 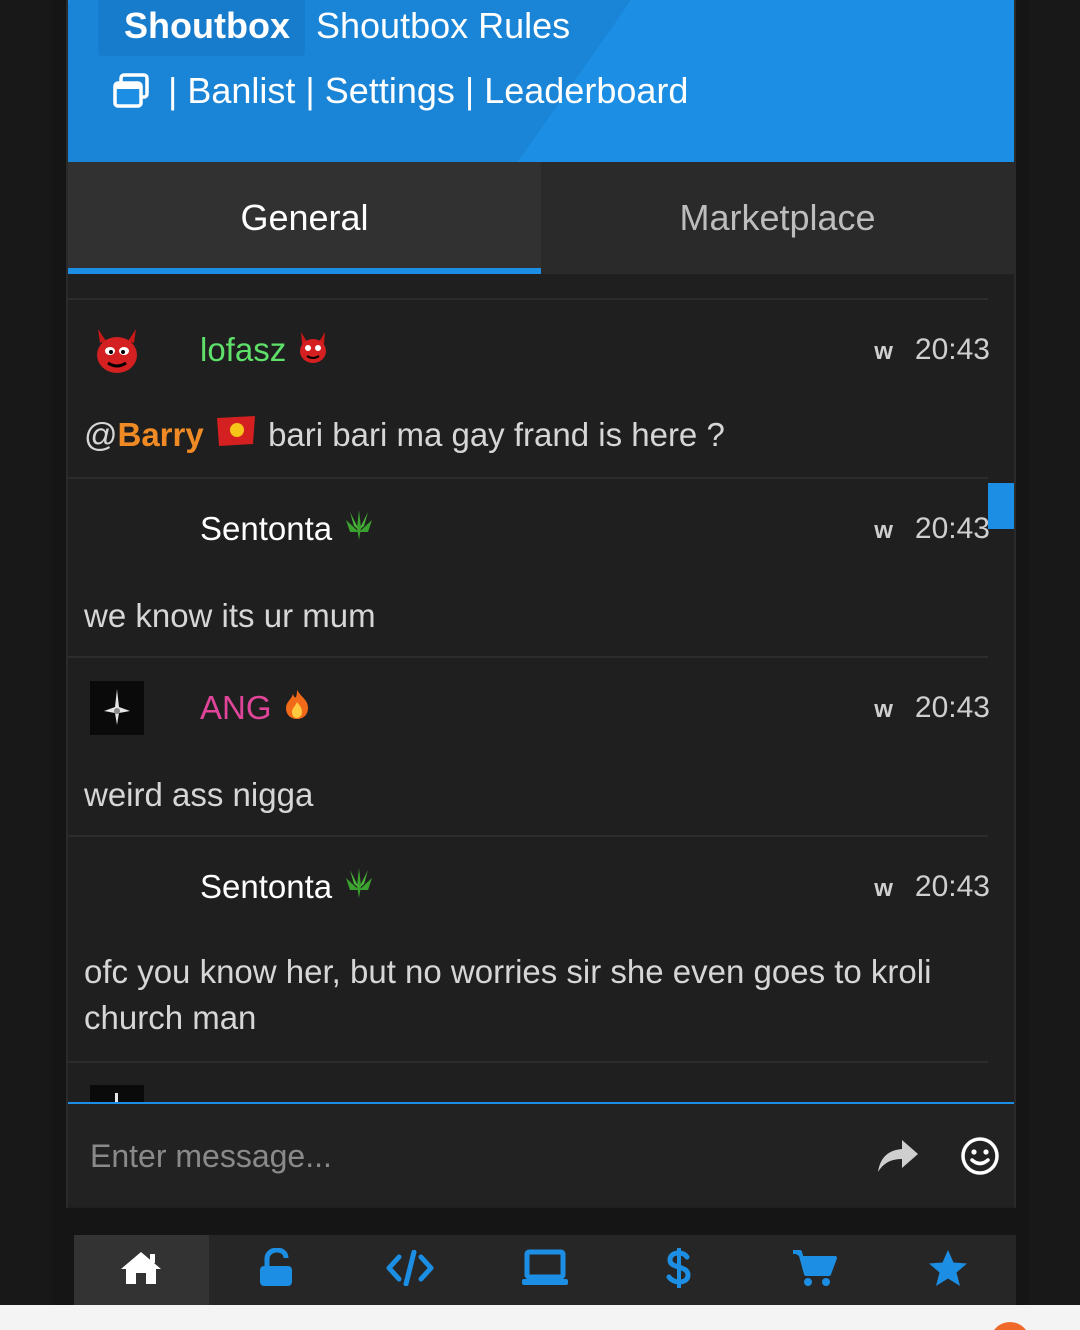 What do you see at coordinates (201, 28) in the screenshot?
I see `shoutbox-title: Shoutbox` at bounding box center [201, 28].